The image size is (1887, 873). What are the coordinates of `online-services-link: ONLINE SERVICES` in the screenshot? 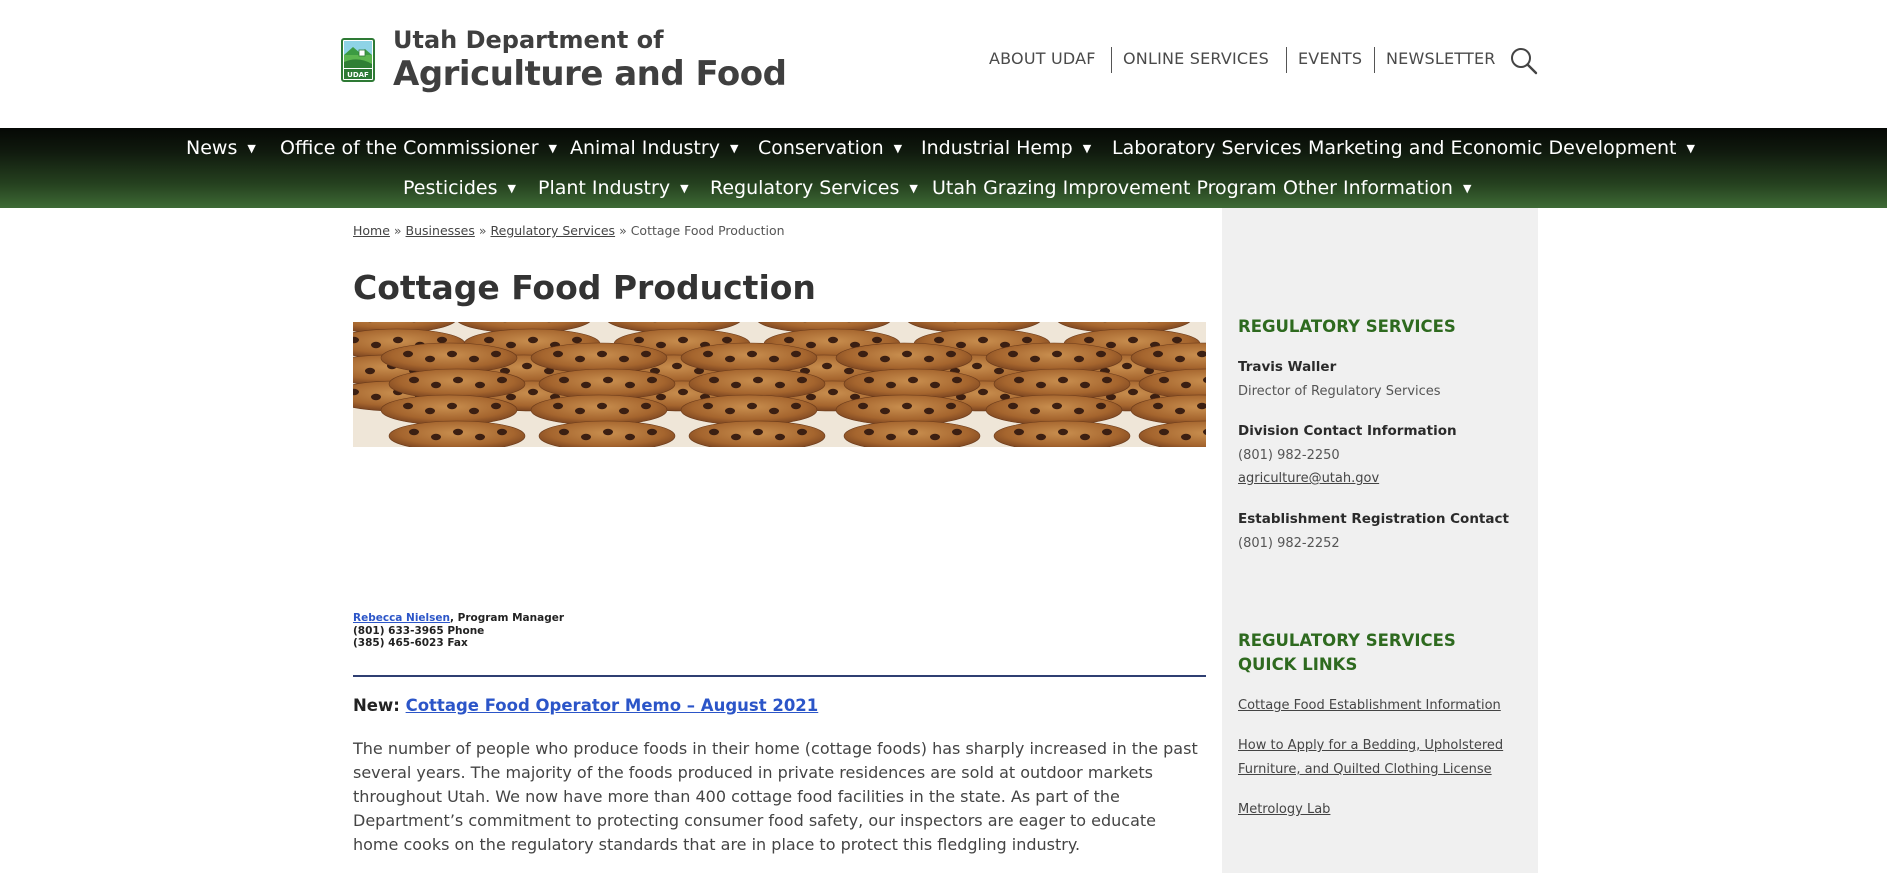 It's located at (1196, 58).